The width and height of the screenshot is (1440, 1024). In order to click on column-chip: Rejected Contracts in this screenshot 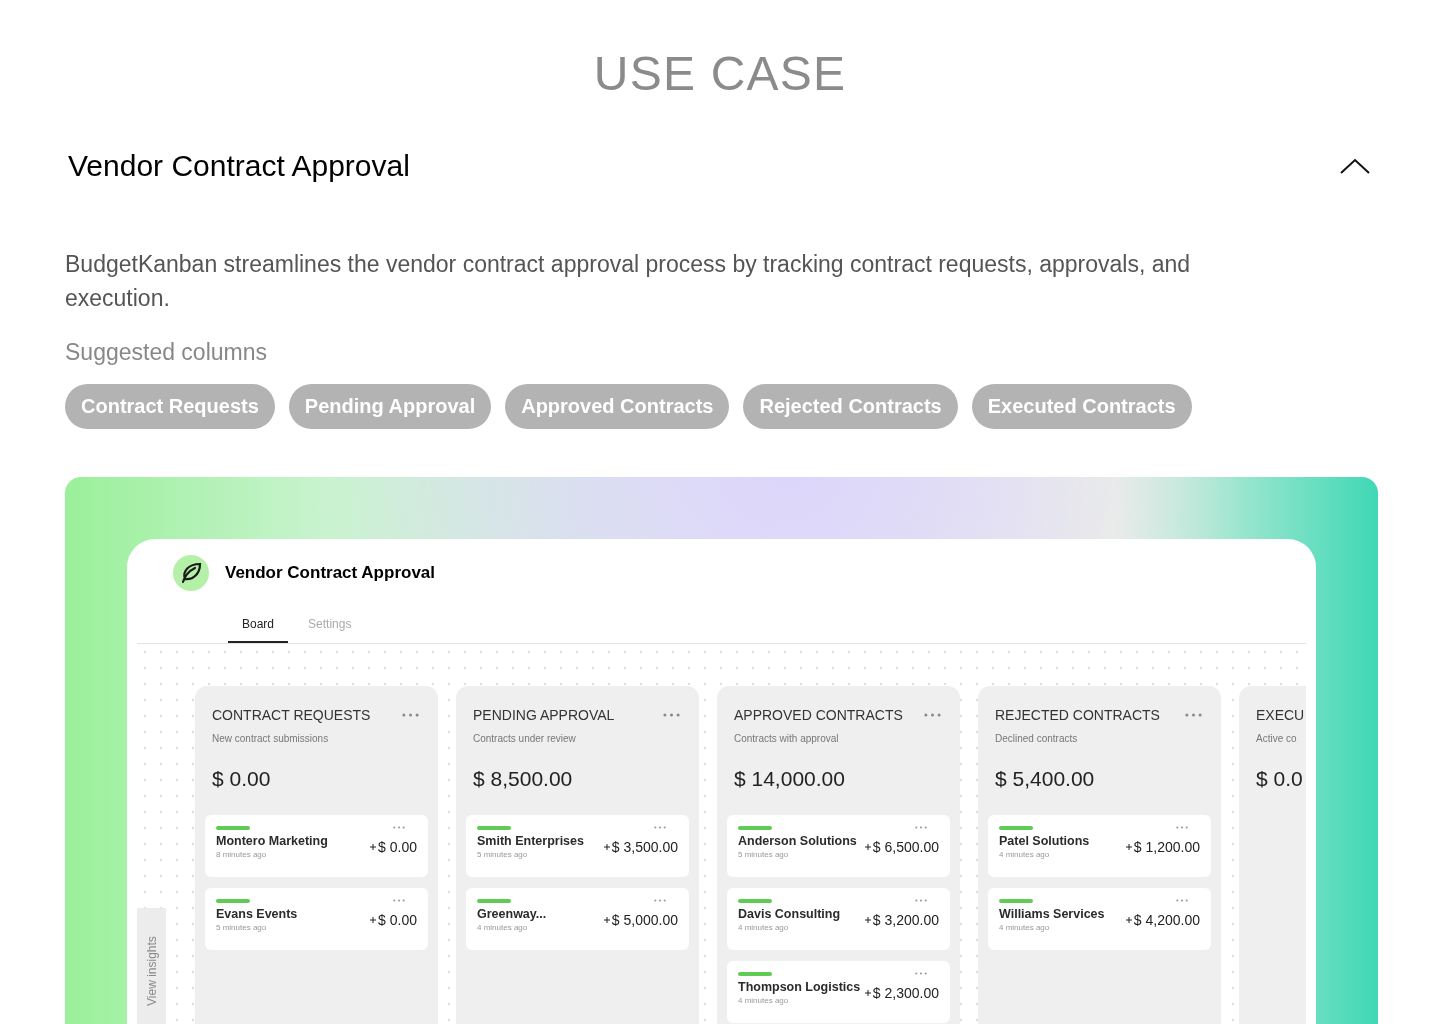, I will do `click(850, 406)`.